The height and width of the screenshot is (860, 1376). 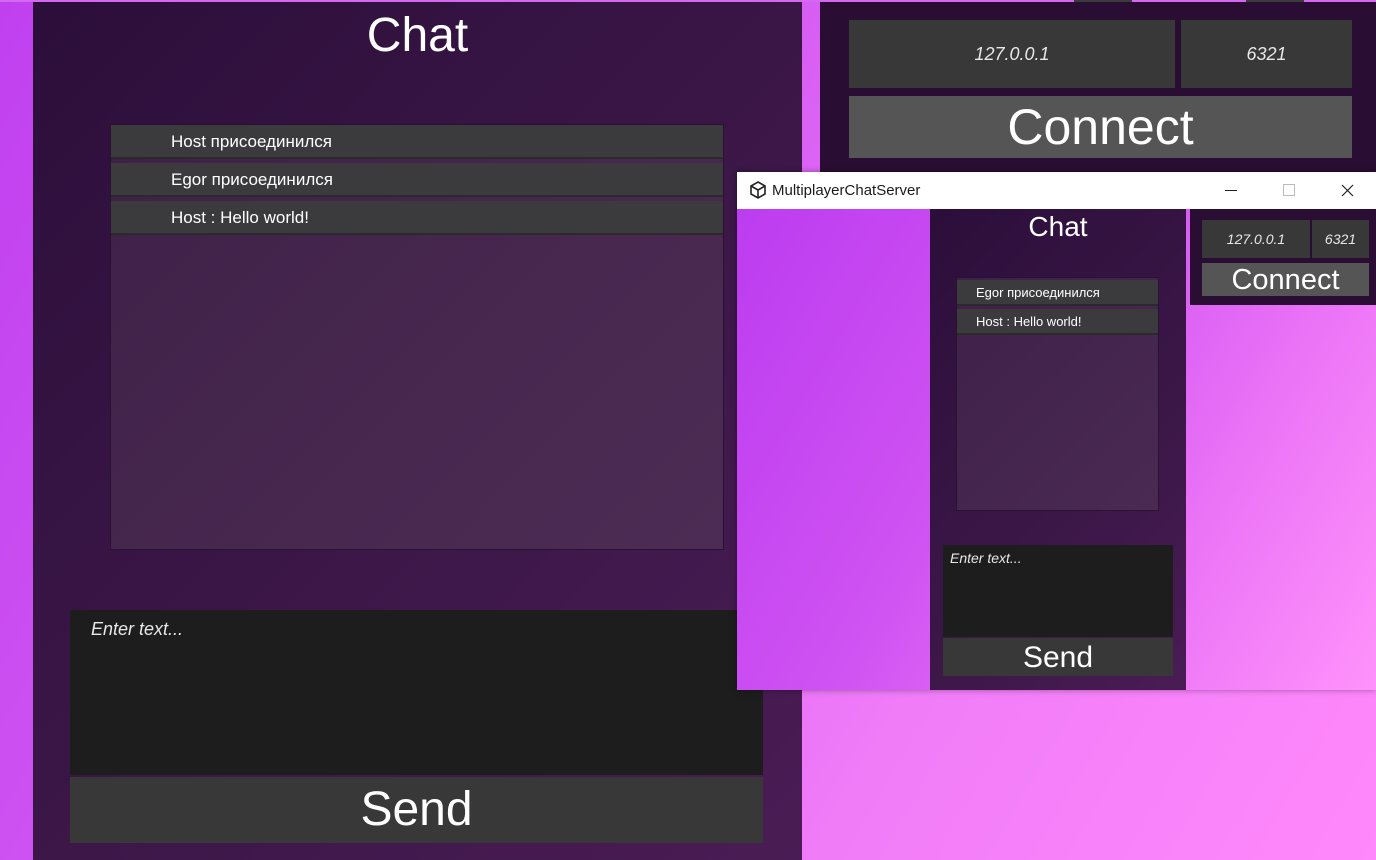 I want to click on maximize-icon, so click(x=1289, y=190).